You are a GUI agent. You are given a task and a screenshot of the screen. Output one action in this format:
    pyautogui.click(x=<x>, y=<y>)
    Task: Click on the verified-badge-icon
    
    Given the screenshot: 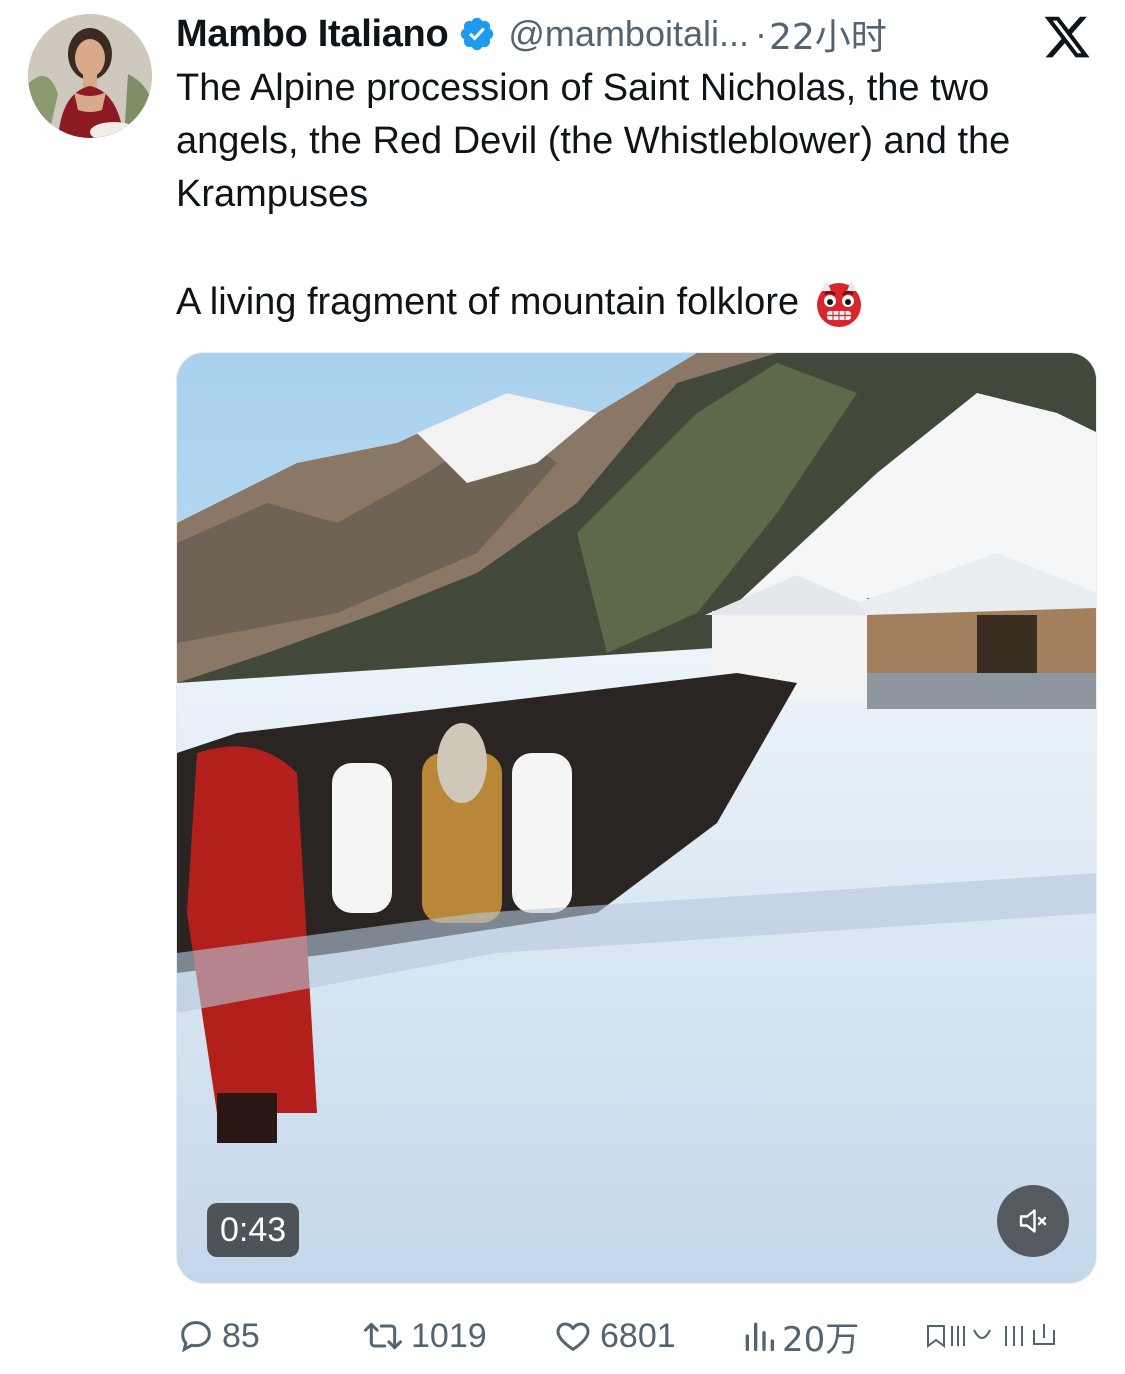 What is the action you would take?
    pyautogui.click(x=477, y=34)
    